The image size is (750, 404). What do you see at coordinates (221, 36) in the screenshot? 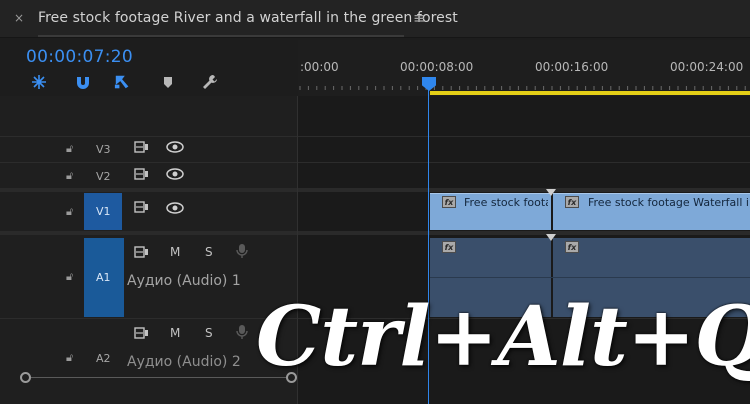
I see `tab-underline` at bounding box center [221, 36].